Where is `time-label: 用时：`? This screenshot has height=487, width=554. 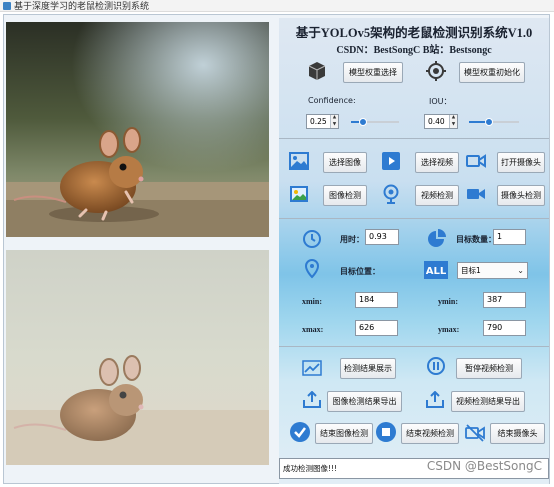 time-label: 用时： is located at coordinates (352, 239).